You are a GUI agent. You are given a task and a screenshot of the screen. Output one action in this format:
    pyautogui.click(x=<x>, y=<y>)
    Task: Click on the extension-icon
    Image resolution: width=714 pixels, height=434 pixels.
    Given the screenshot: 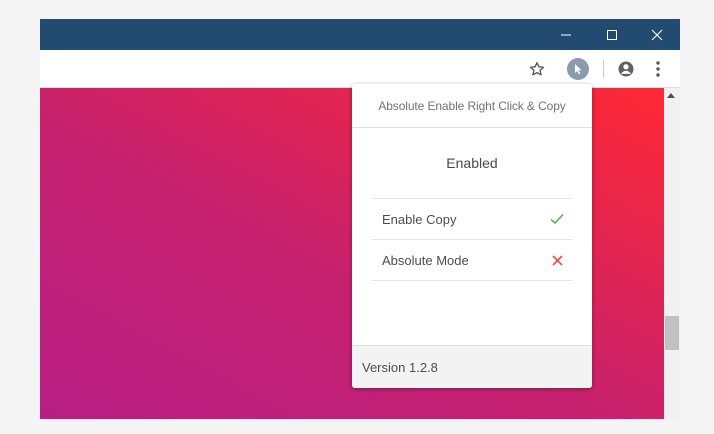 What is the action you would take?
    pyautogui.click(x=578, y=68)
    